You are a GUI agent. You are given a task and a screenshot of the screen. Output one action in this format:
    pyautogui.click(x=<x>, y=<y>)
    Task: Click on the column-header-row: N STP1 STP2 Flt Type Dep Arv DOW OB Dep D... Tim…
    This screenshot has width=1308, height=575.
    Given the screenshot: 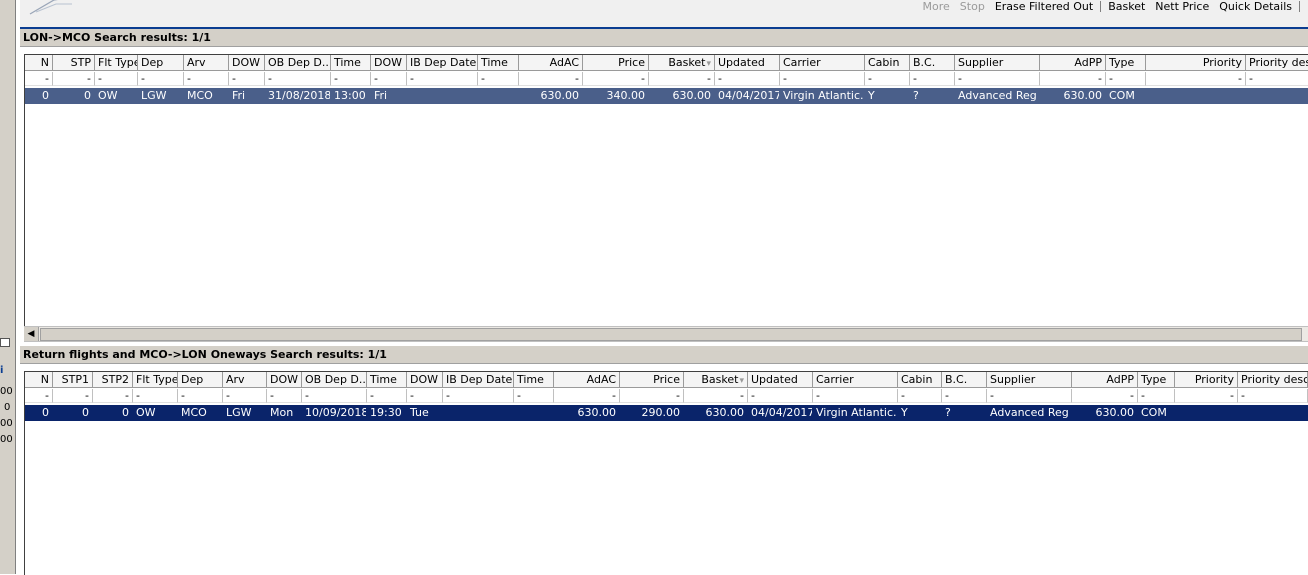 What is the action you would take?
    pyautogui.click(x=666, y=380)
    